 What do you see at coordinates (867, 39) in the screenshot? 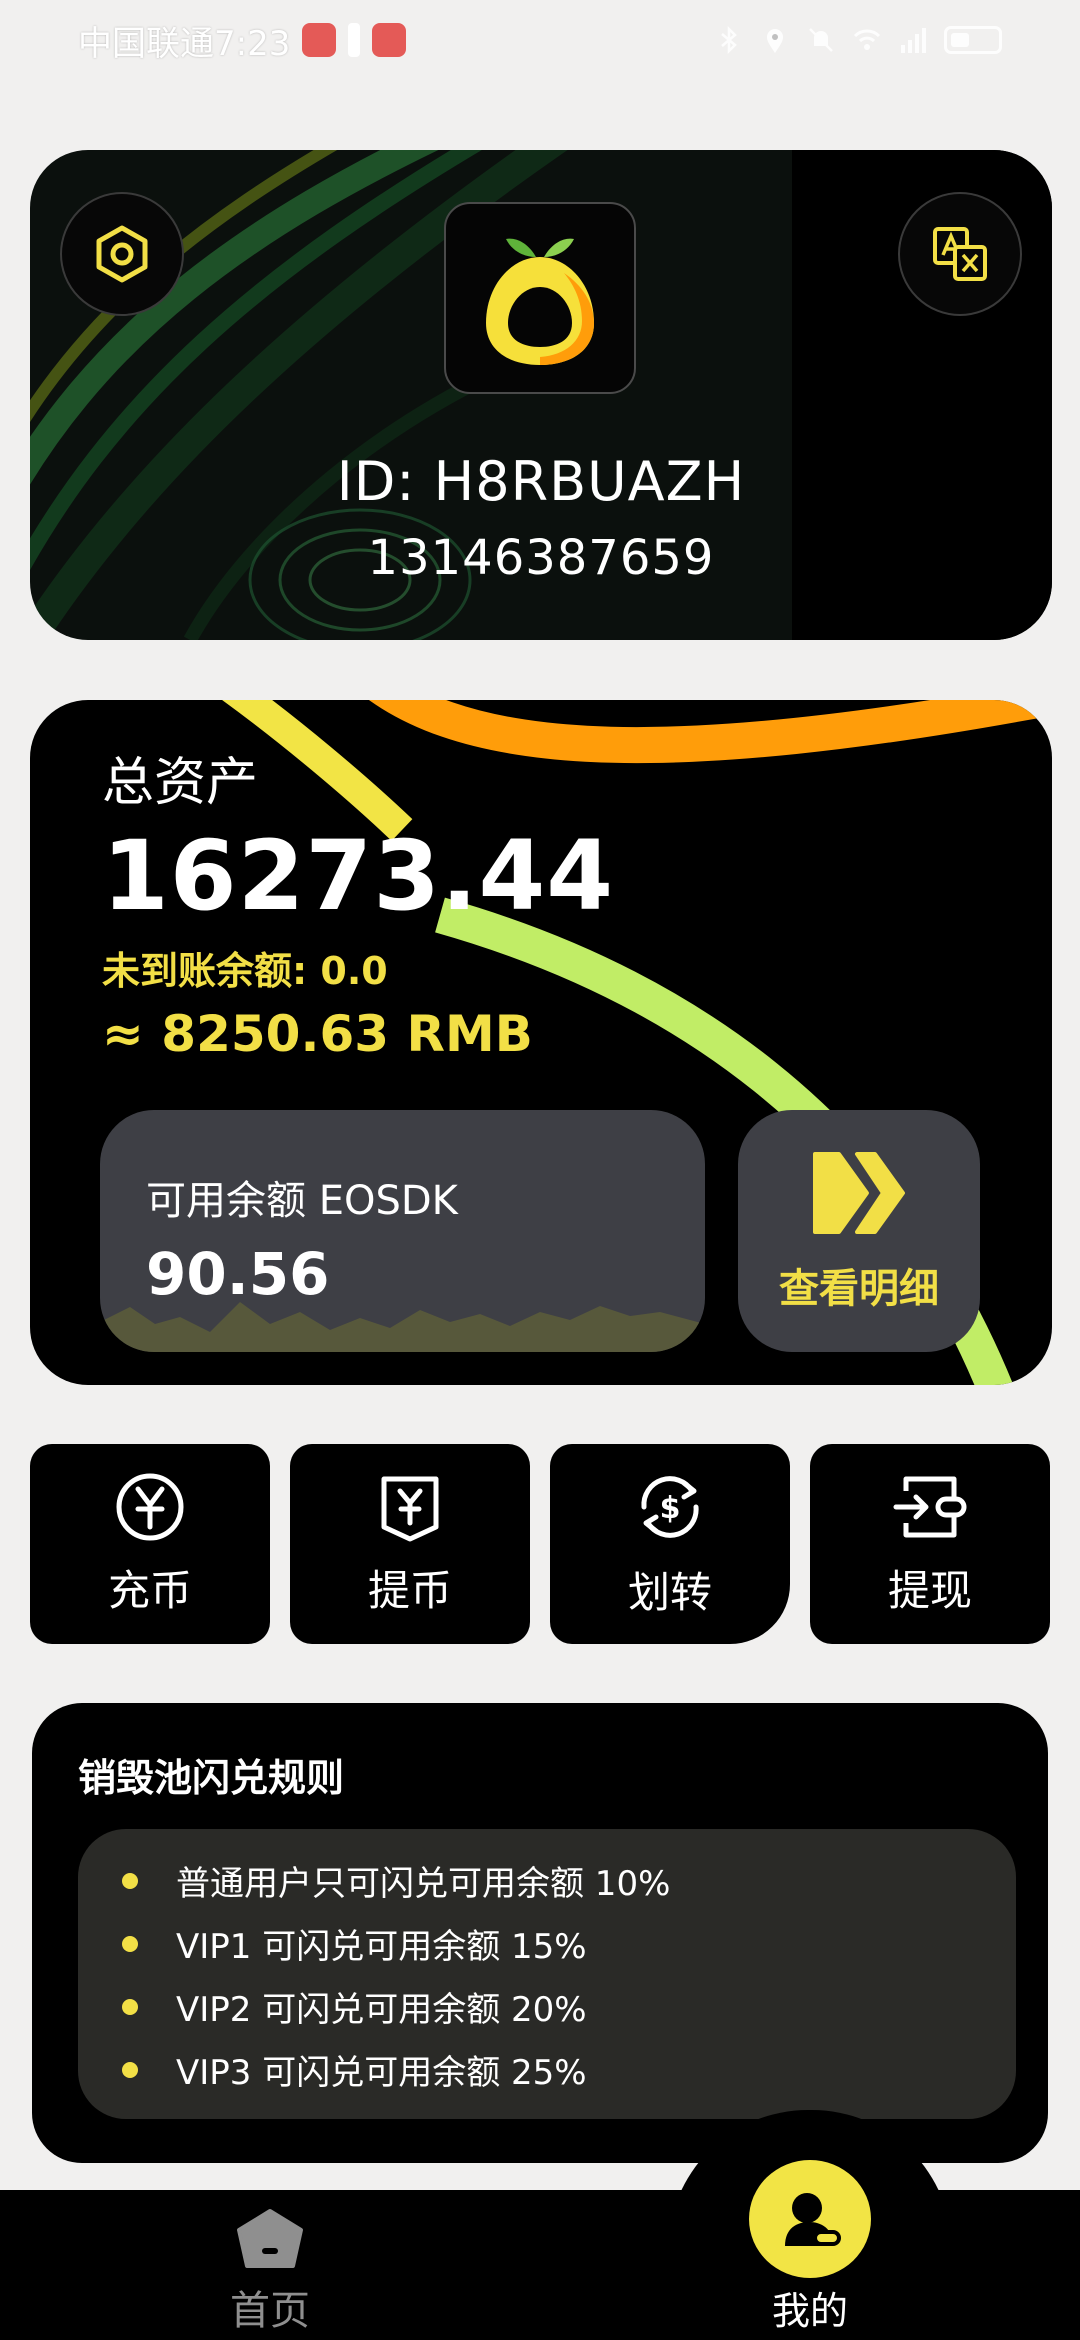
I see `wifi-icon` at bounding box center [867, 39].